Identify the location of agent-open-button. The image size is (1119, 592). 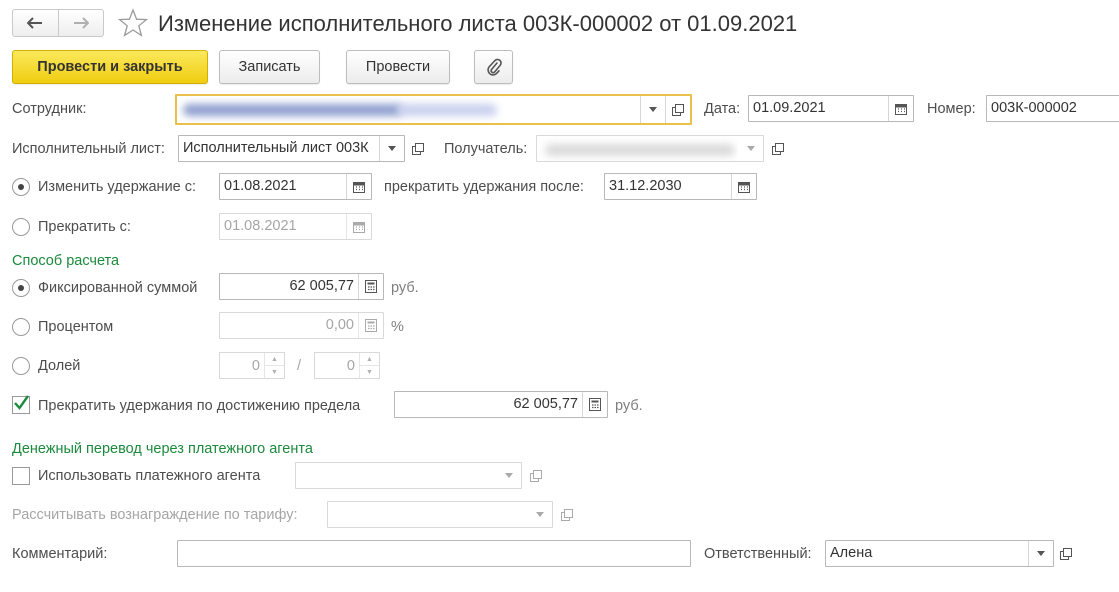
(536, 475).